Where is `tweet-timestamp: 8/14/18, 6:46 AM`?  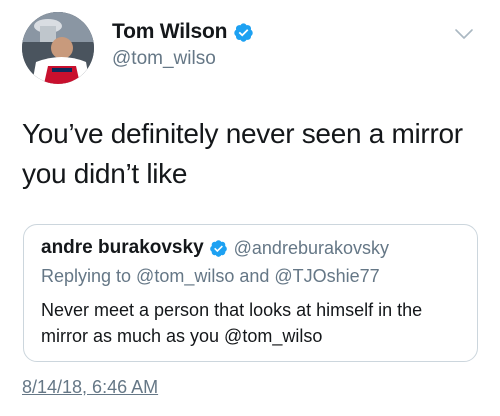
tweet-timestamp: 8/14/18, 6:46 AM is located at coordinates (90, 387).